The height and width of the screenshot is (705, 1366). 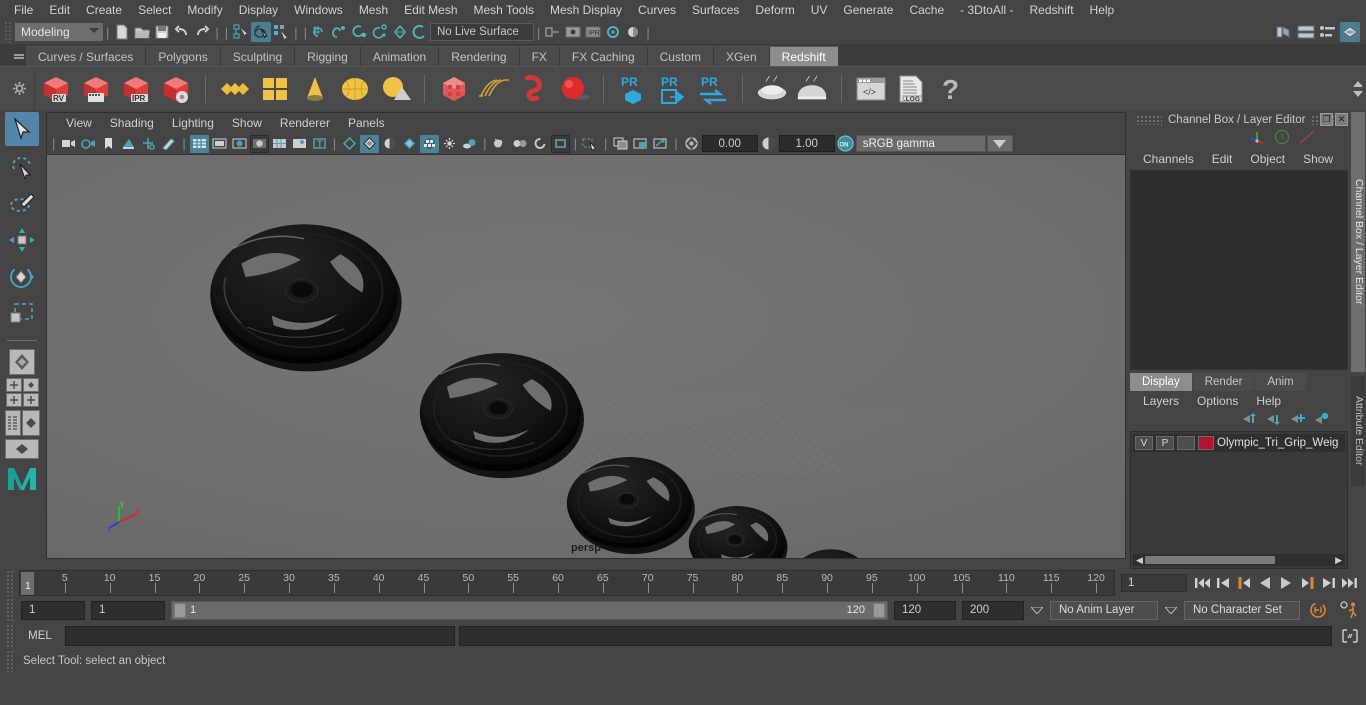 What do you see at coordinates (603, 56) in the screenshot?
I see `shelf-tab-fx-caching: FX Caching` at bounding box center [603, 56].